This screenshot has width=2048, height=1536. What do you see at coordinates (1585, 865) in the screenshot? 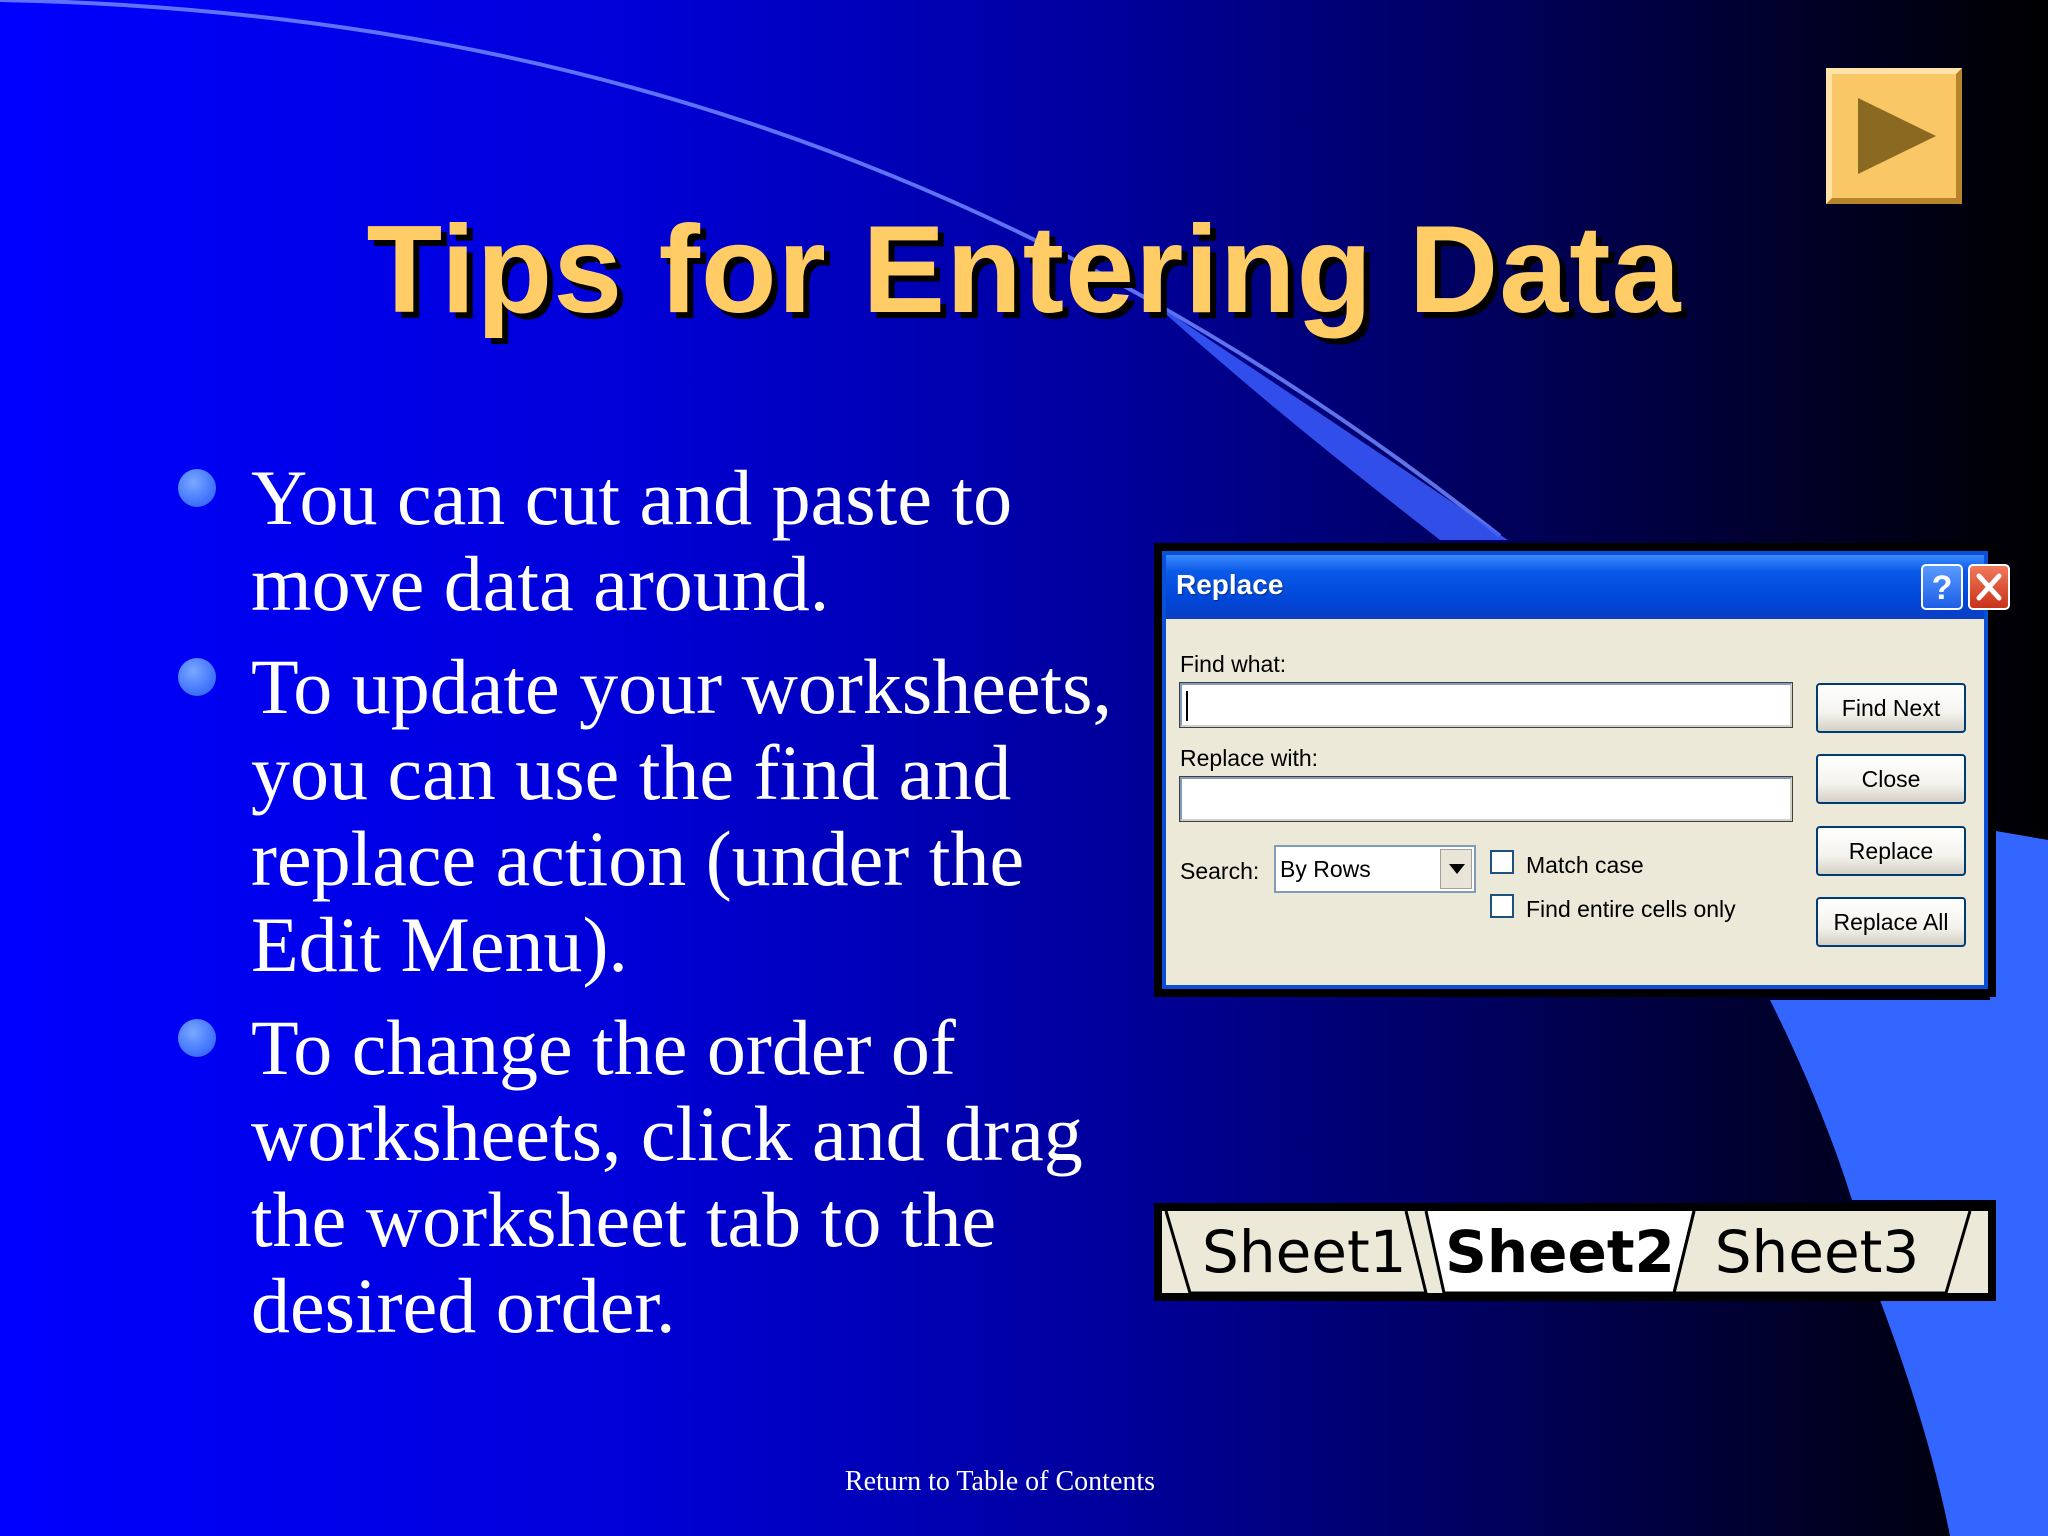
I see `match-case-label: Match case` at bounding box center [1585, 865].